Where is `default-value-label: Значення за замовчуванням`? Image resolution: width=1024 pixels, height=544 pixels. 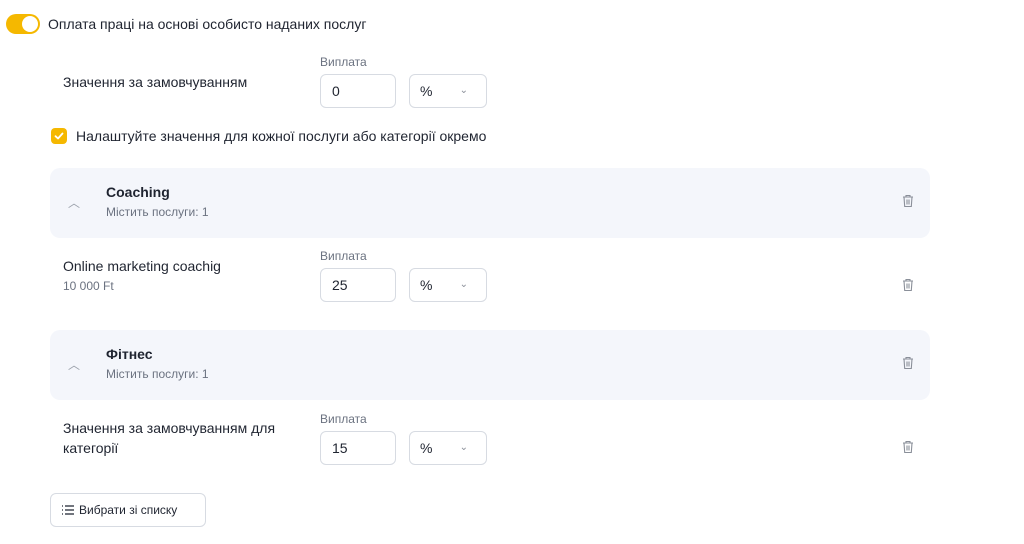 default-value-label: Значення за замовчуванням is located at coordinates (155, 82).